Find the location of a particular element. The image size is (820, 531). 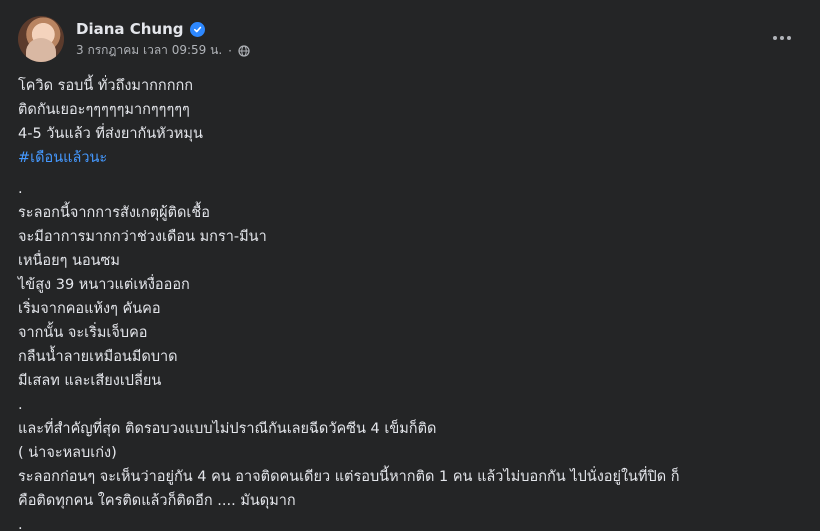

post-text-line: โควิด รอบนี้ ทั่วถึงมากกกกก is located at coordinates (106, 86).